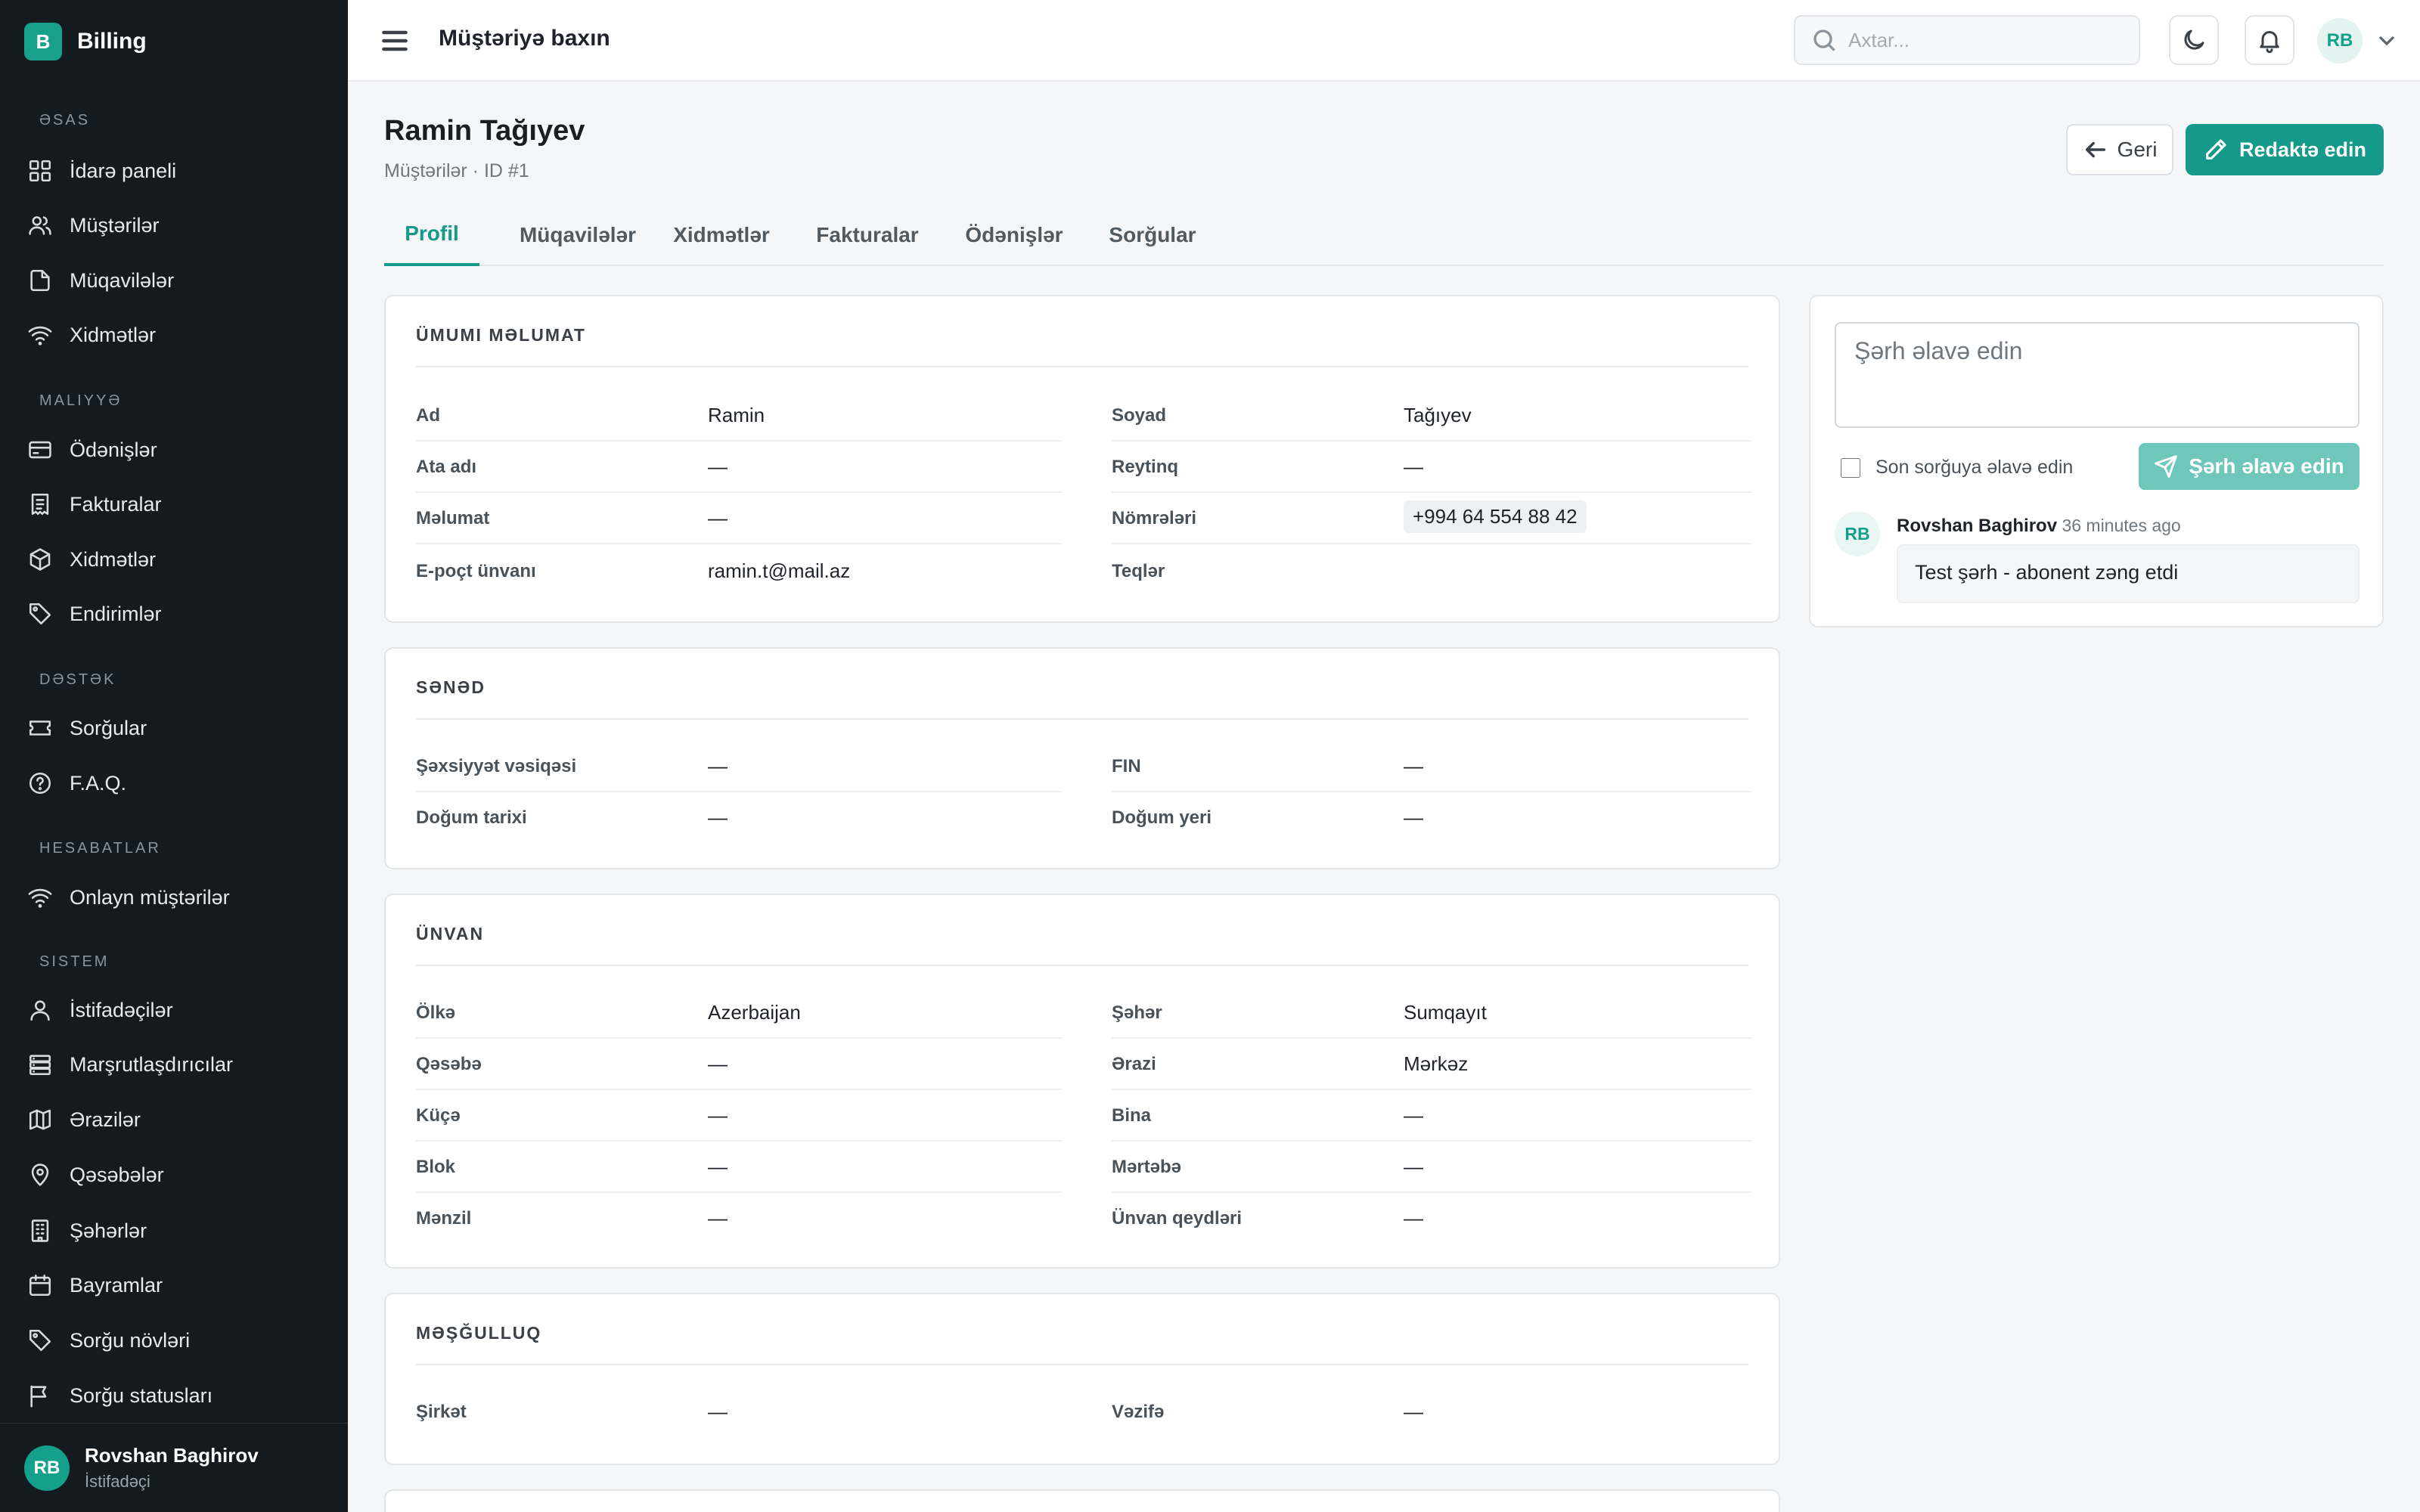 Image resolution: width=2420 pixels, height=1512 pixels. I want to click on map-pin-icon, so click(40, 1174).